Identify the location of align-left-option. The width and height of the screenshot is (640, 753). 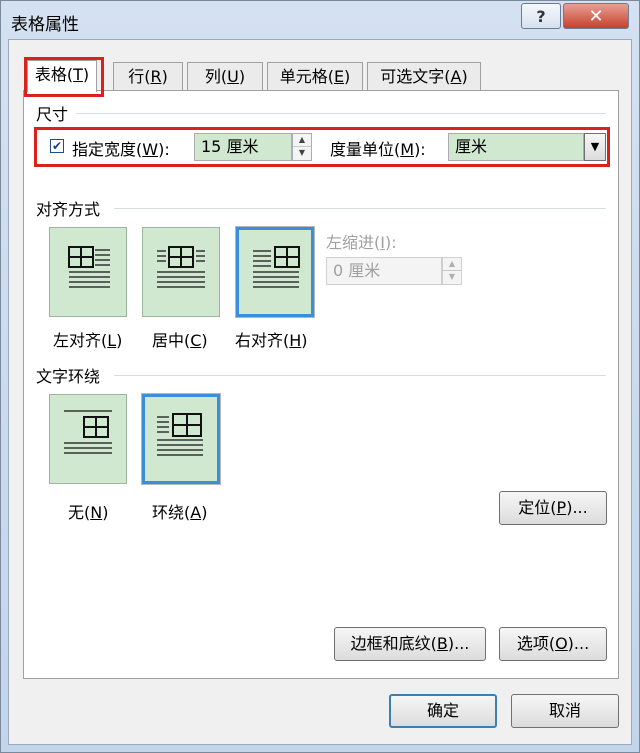
(88, 272).